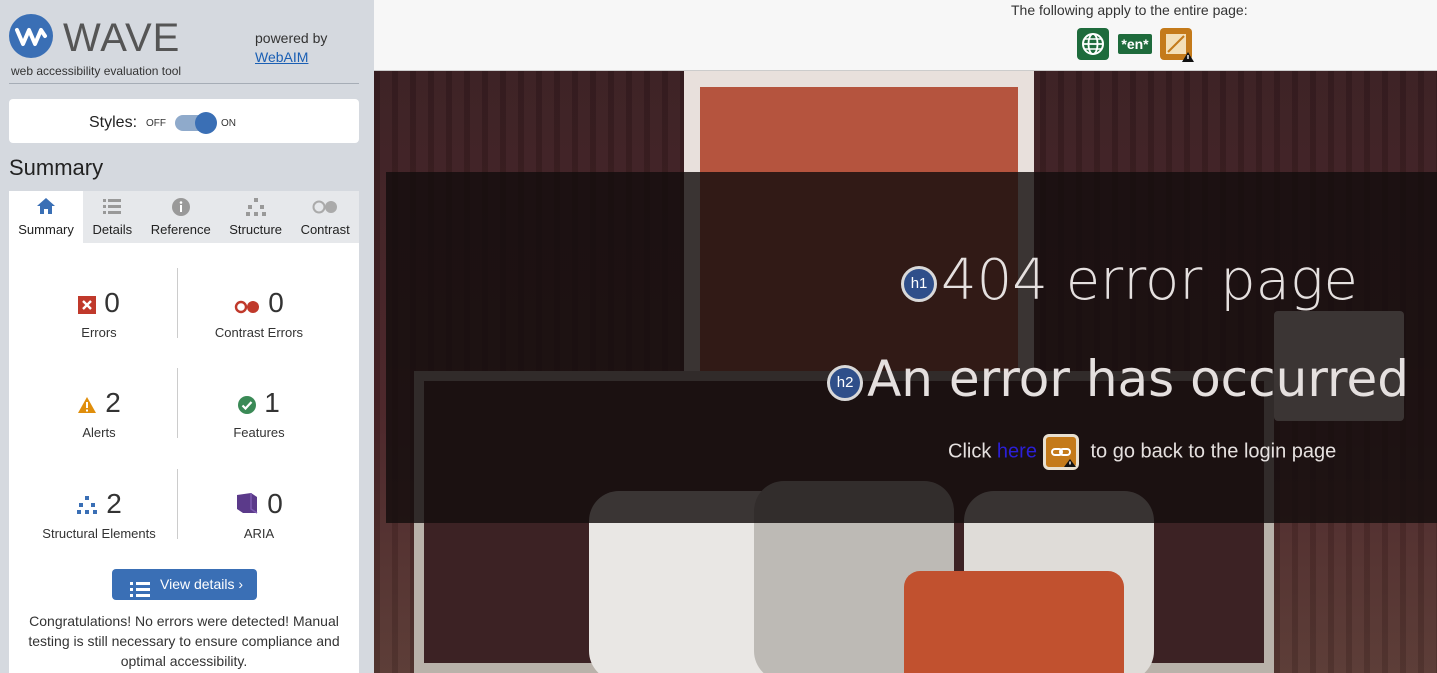 Image resolution: width=1437 pixels, height=673 pixels. I want to click on structural-stat: 2 Structural Elements, so click(99, 513).